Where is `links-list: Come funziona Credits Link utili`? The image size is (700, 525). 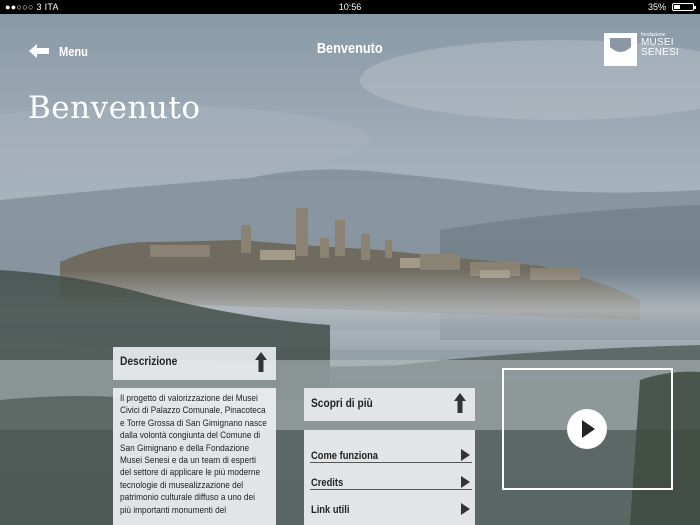
links-list: Come funziona Credits Link utili is located at coordinates (389, 477).